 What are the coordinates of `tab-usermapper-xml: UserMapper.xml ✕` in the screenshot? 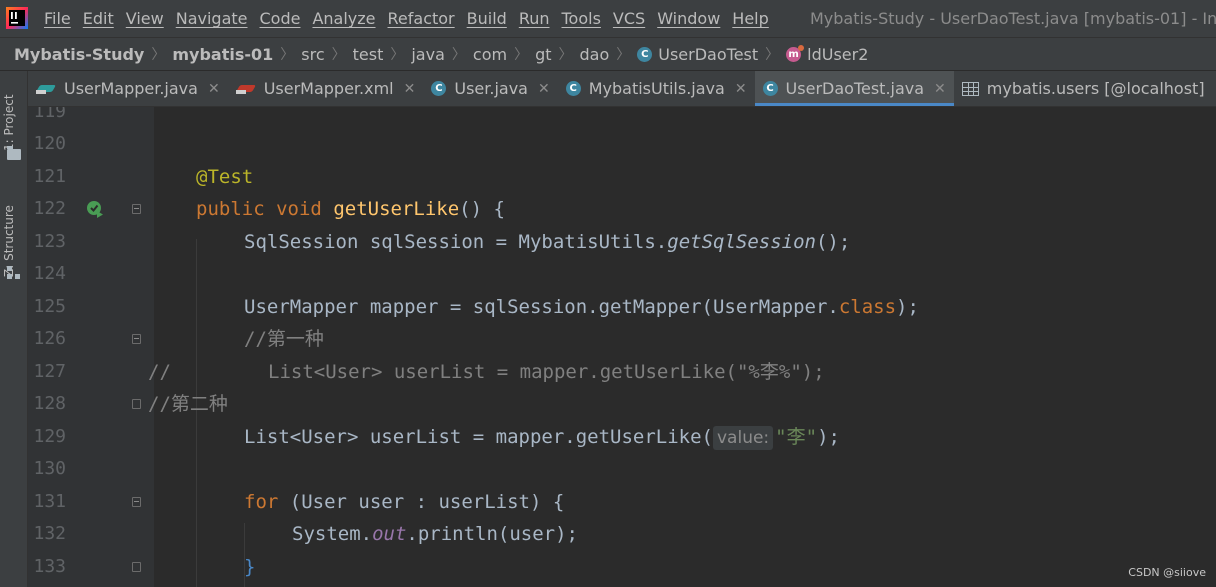 It's located at (326, 88).